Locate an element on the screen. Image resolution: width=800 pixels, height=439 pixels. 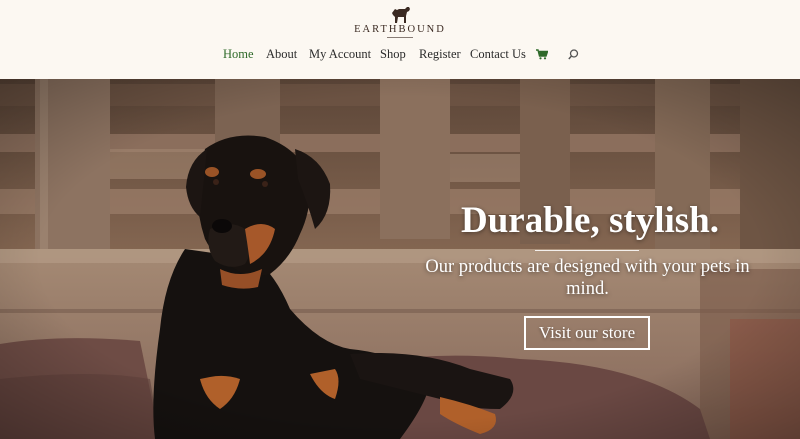
nav-item-contact-us: Contact Us is located at coordinates (498, 54).